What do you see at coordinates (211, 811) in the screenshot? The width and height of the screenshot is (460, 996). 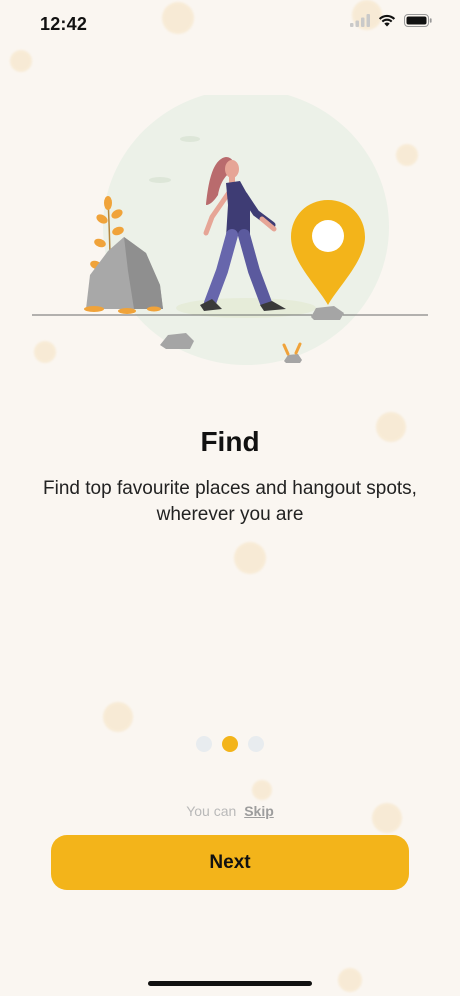 I see `skip-prefix: You can` at bounding box center [211, 811].